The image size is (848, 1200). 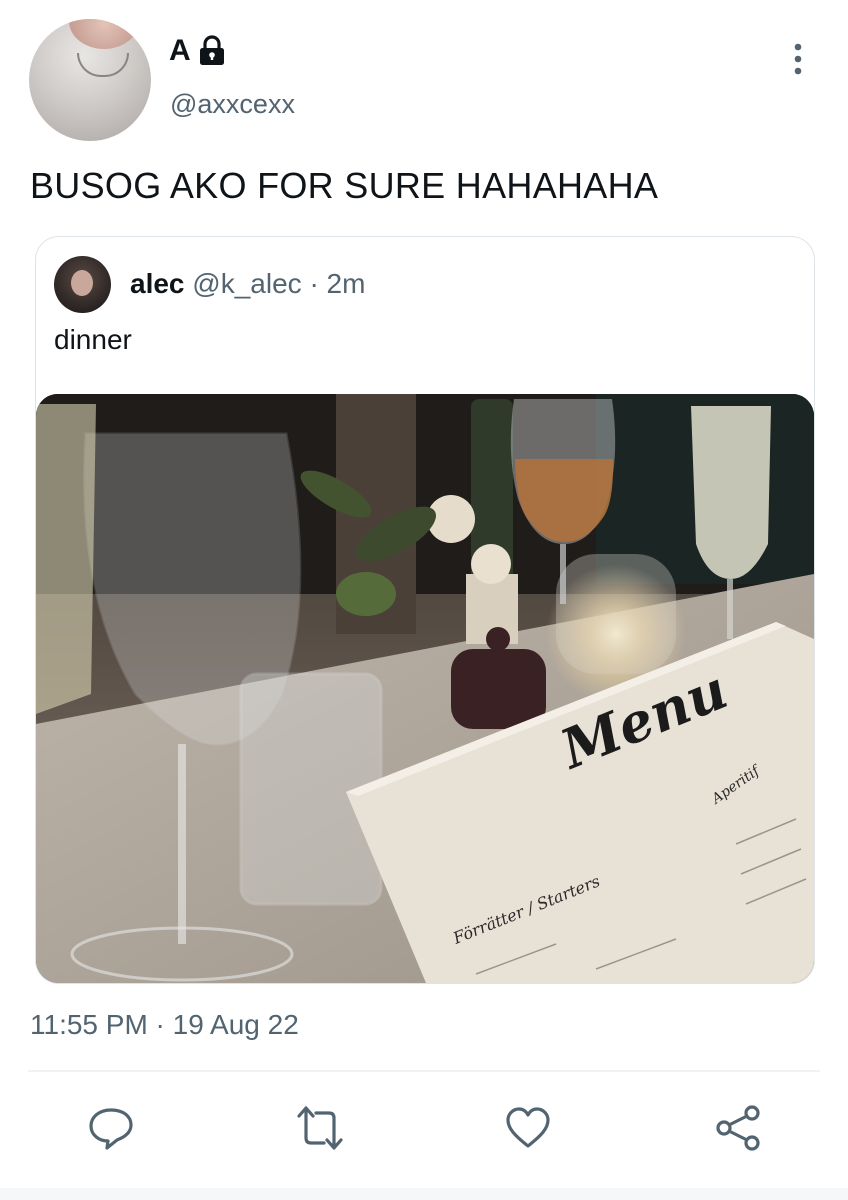 I want to click on quoted-header: alec @k_alec · 2m, so click(x=247, y=284).